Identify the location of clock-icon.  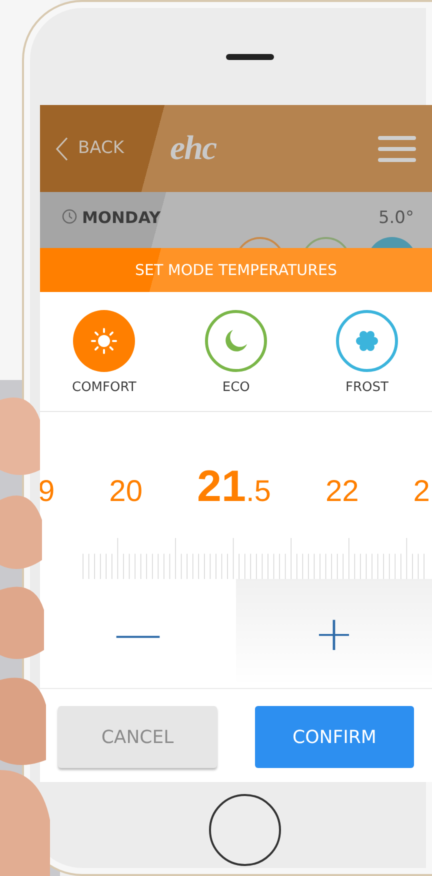
(69, 216).